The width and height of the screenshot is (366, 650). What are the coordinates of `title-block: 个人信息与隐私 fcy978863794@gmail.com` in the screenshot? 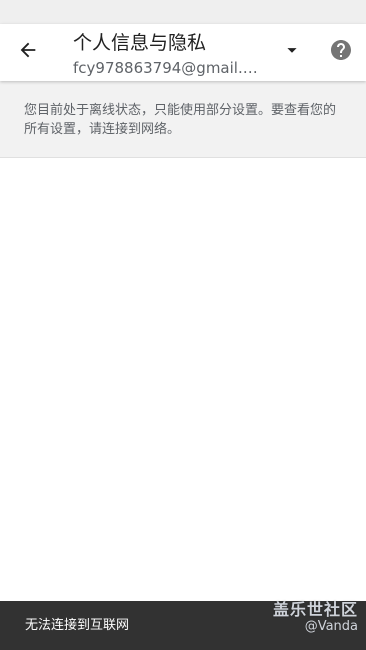 It's located at (173, 54).